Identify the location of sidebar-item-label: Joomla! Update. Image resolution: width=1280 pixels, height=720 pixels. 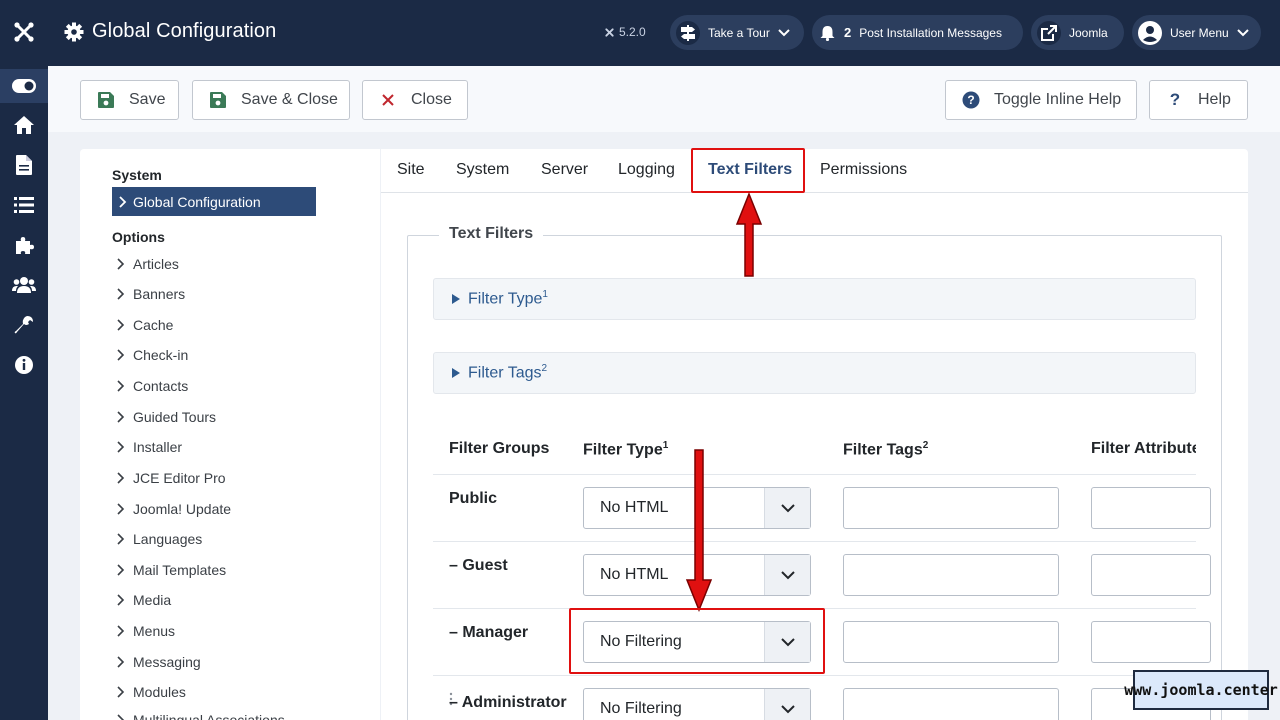
(182, 509).